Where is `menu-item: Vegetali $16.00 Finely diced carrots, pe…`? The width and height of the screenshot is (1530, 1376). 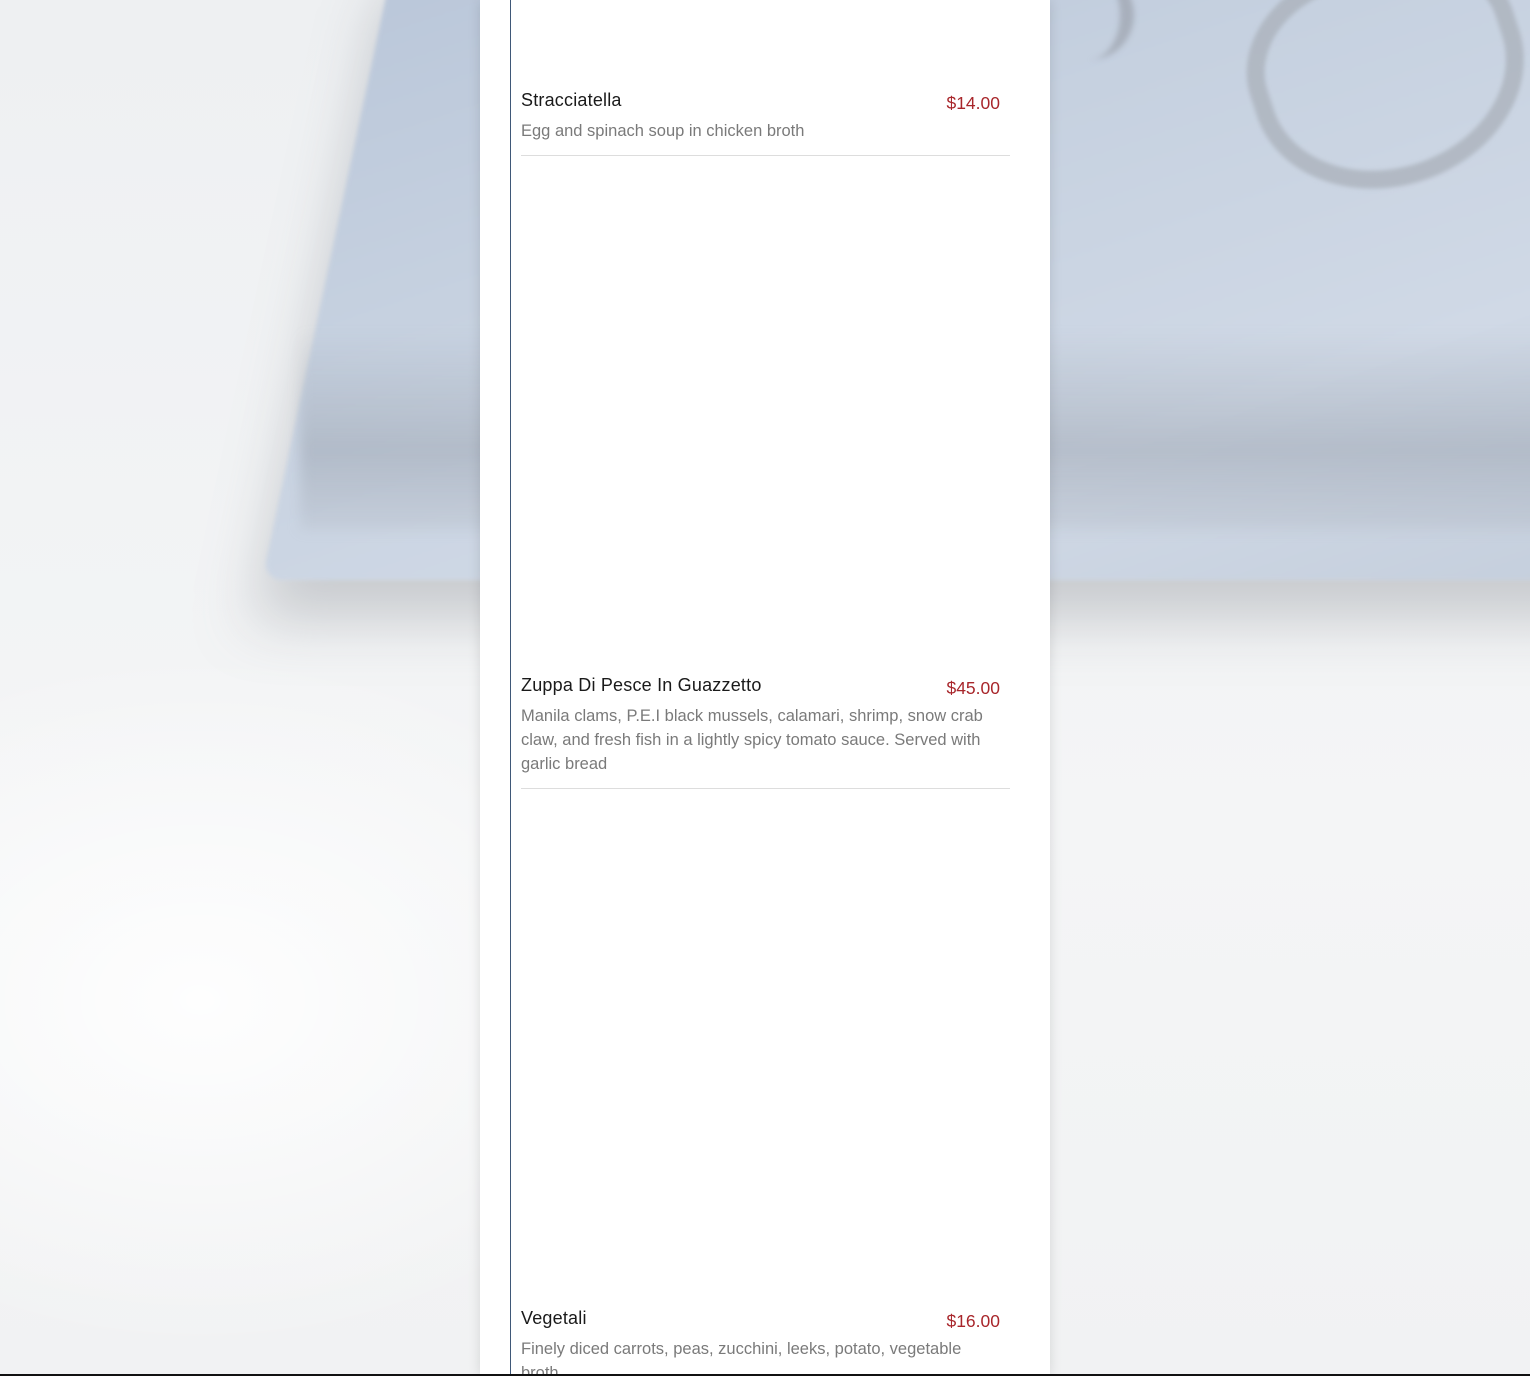
menu-item: Vegetali $16.00 Finely diced carrots, pe… is located at coordinates (765, 1340).